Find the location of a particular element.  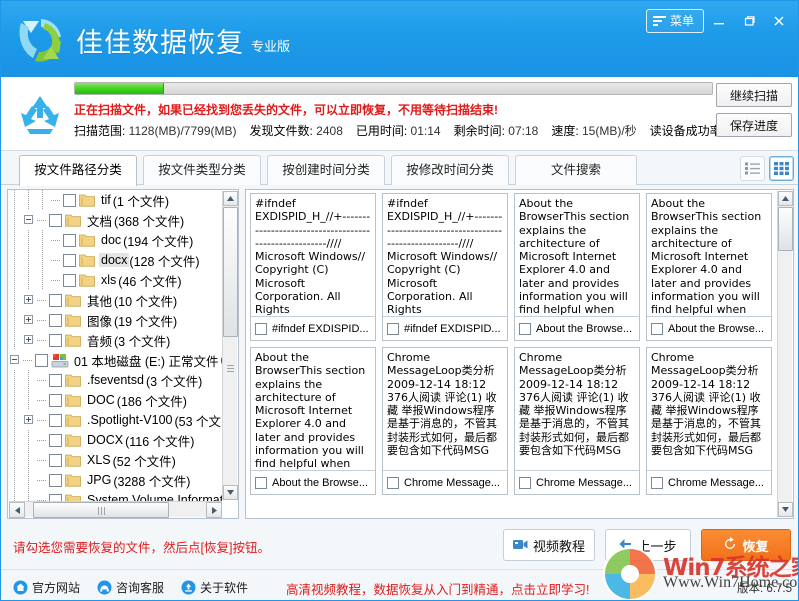

tree-node: .Spotlight-V100 (53 个文 is located at coordinates (115, 420).